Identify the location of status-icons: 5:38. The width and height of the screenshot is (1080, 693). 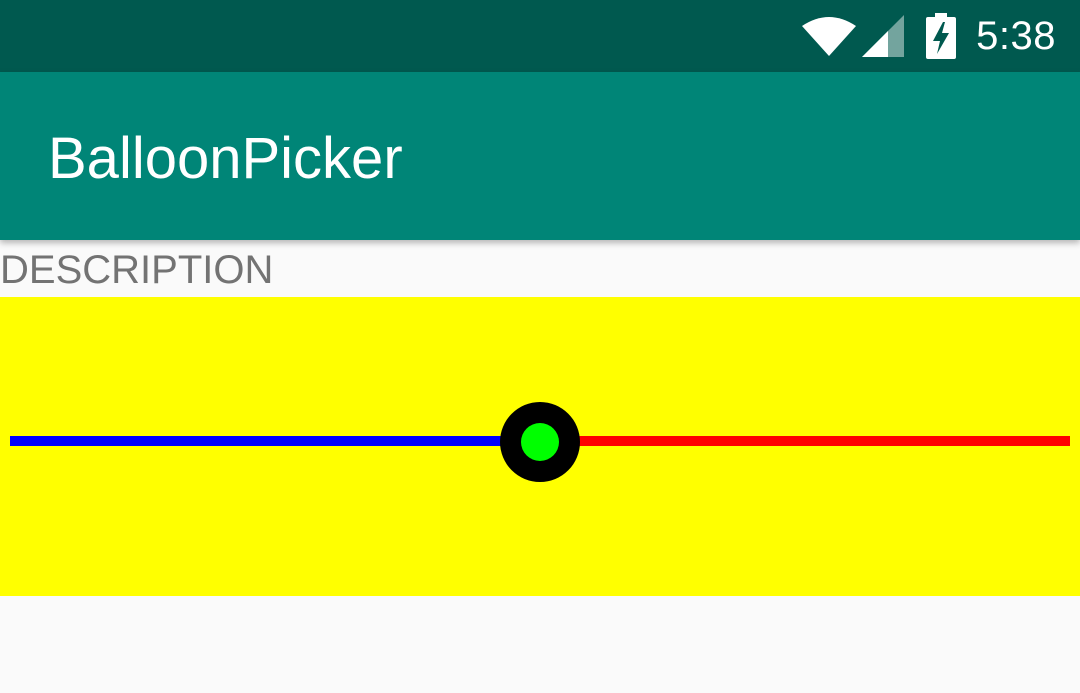
(929, 36).